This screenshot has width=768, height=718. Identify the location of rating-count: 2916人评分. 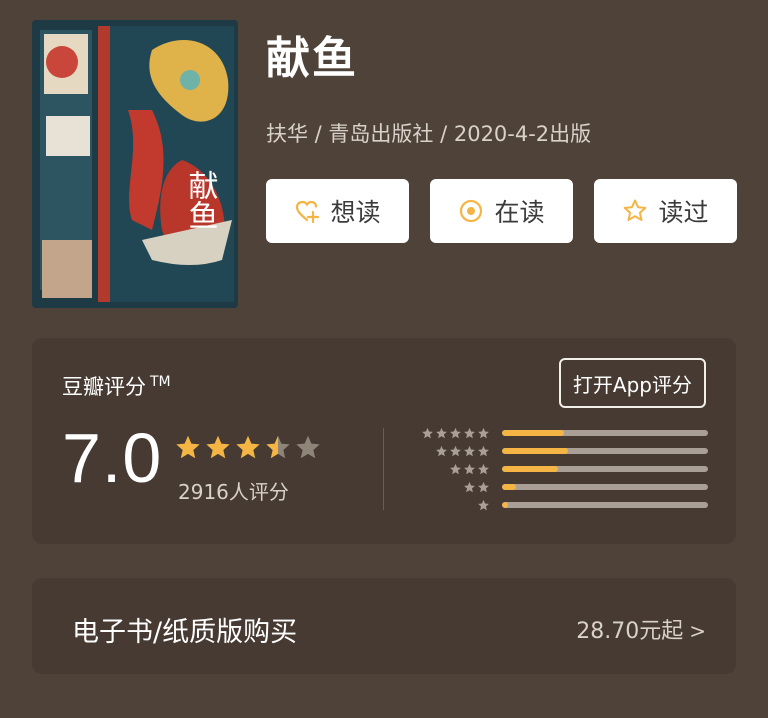
(233, 492).